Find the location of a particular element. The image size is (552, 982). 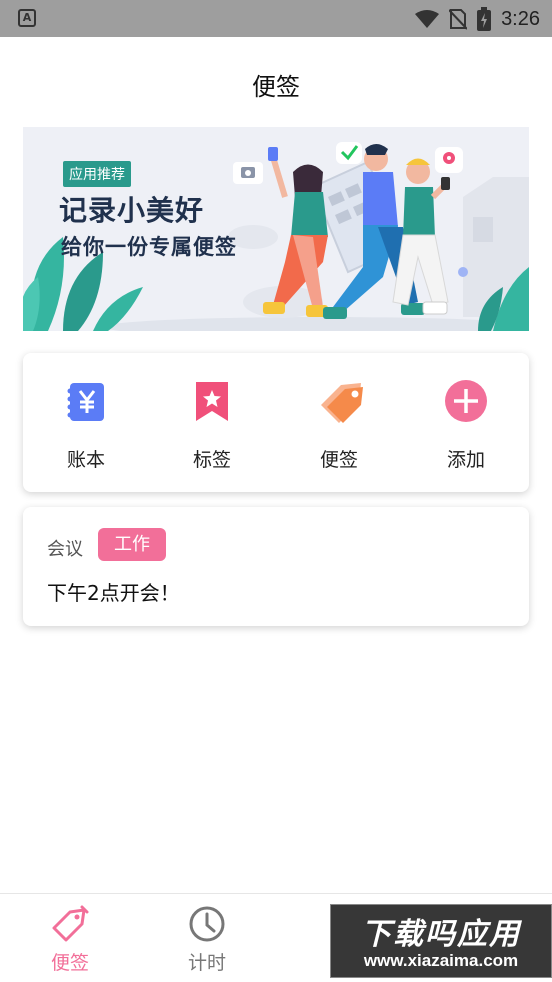

page-title: 便签 is located at coordinates (276, 87).